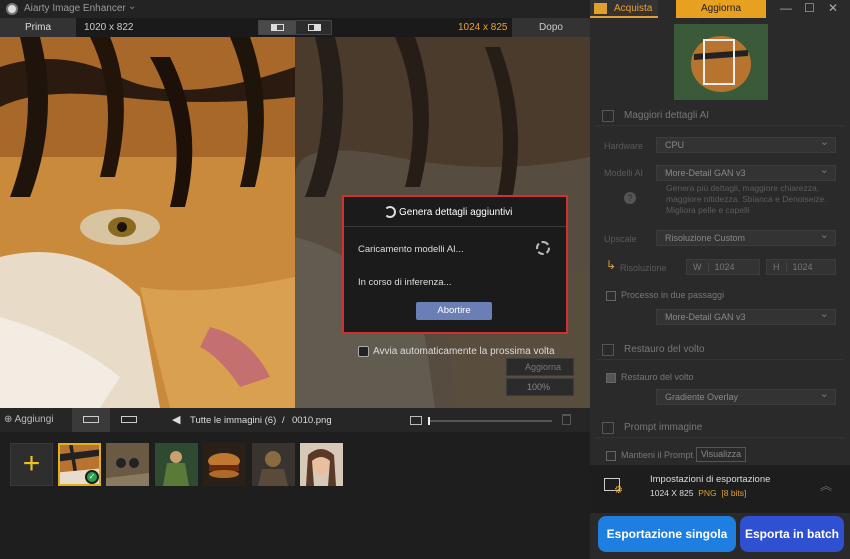  I want to click on refresh-label: Aggiorna, so click(543, 367).